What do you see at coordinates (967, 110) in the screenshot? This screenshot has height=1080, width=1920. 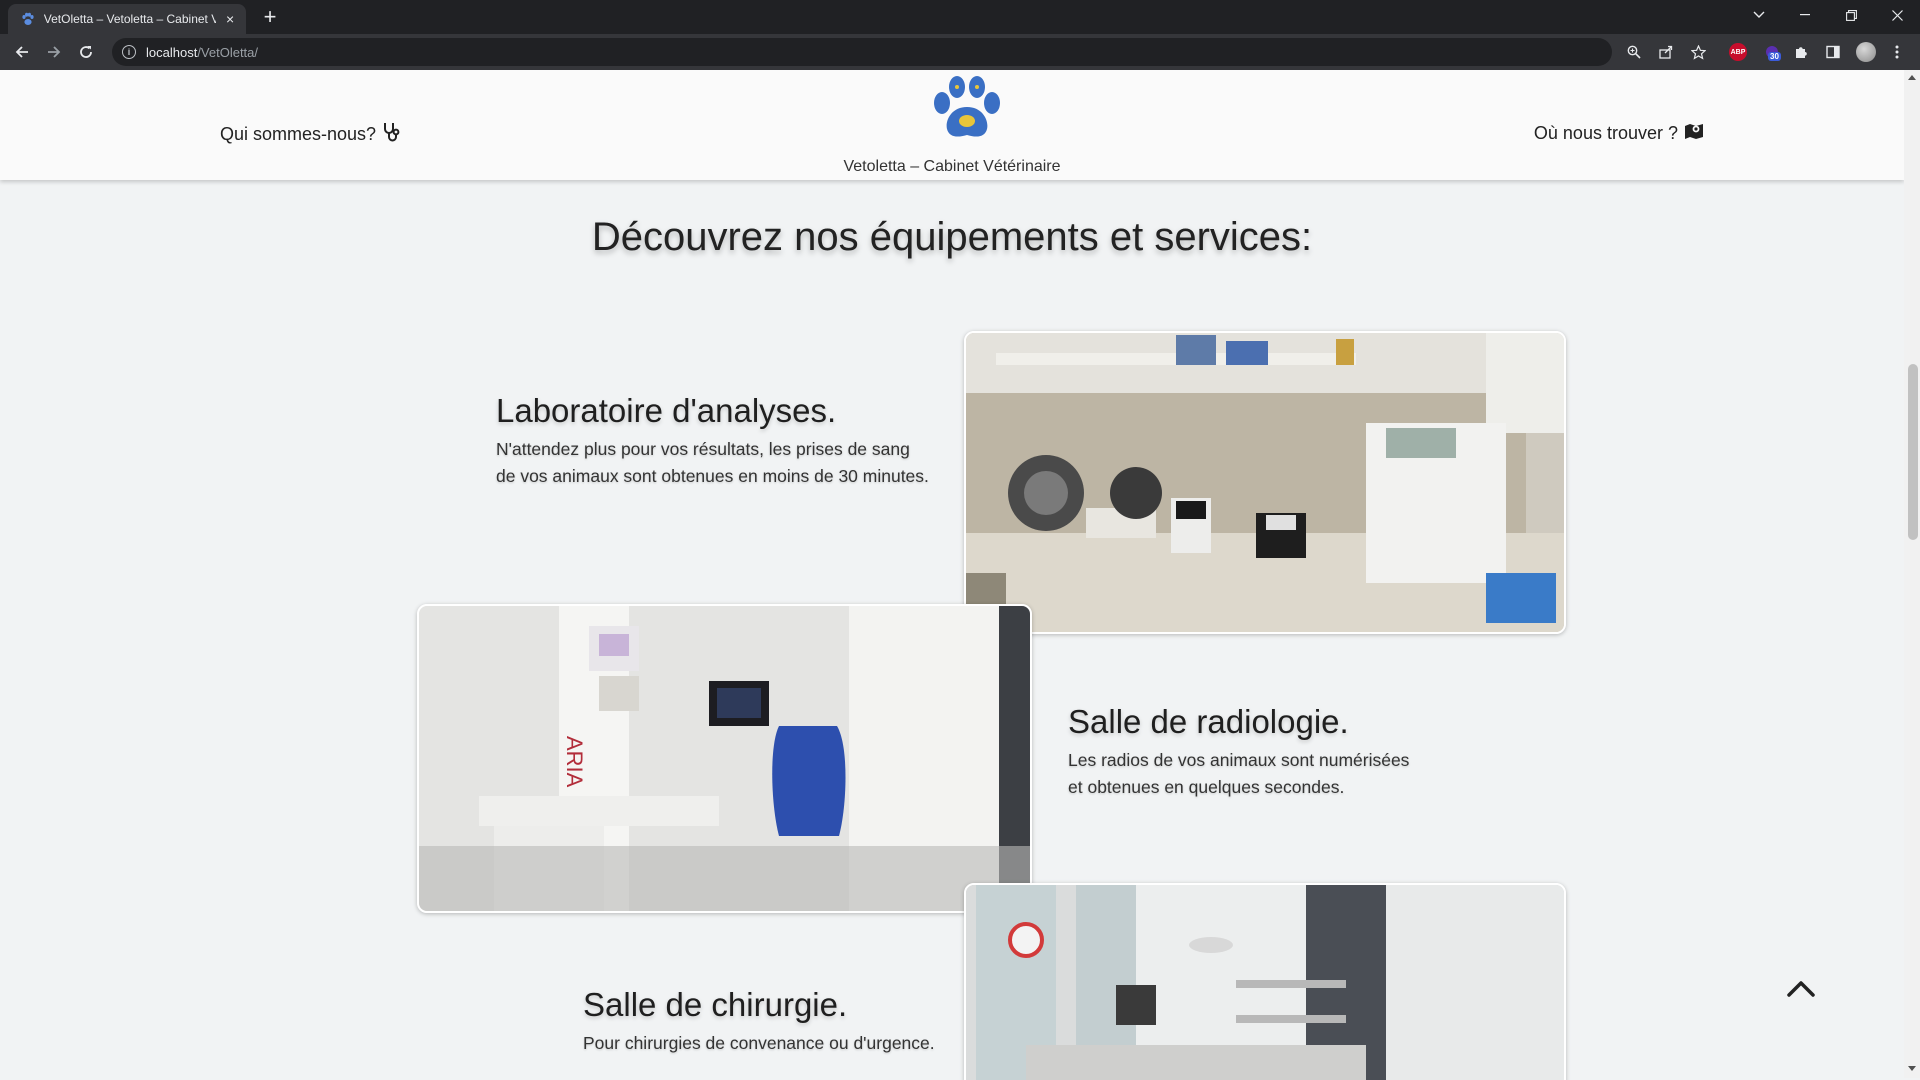 I see `paw-logo` at bounding box center [967, 110].